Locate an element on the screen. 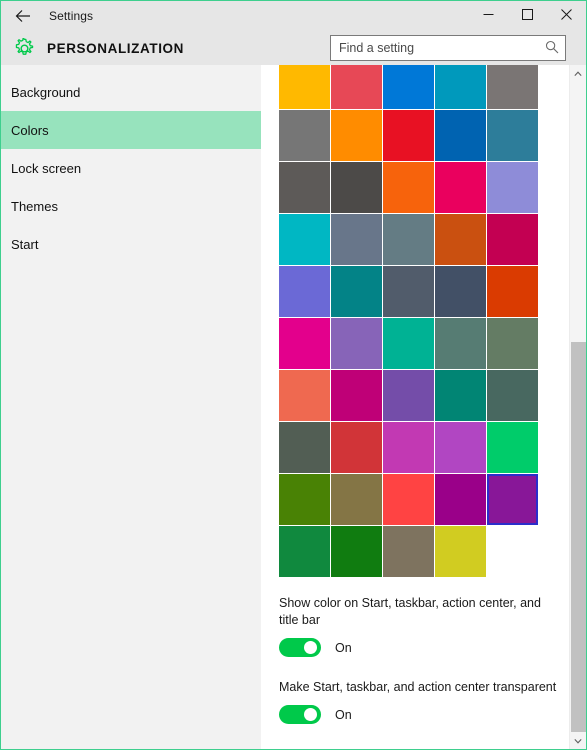  minimize-button is located at coordinates (488, 16).